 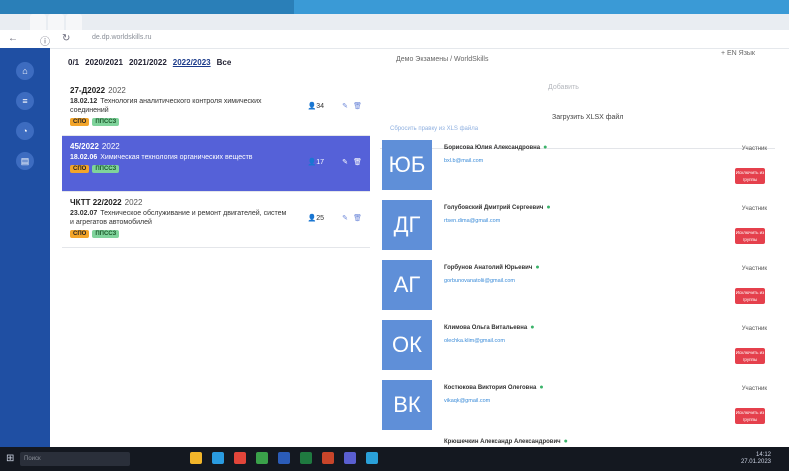 What do you see at coordinates (490, 388) in the screenshot?
I see `member-name: Костюкова Виктория Олеговна` at bounding box center [490, 388].